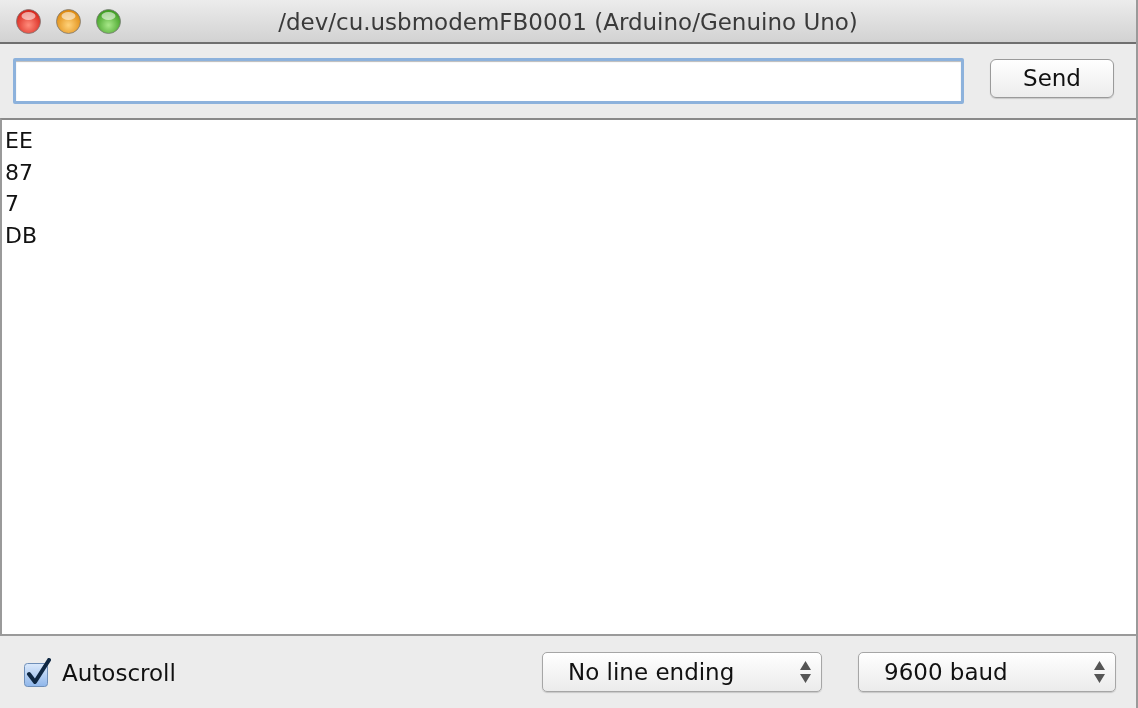 The image size is (1138, 708). Describe the element at coordinates (108, 21) in the screenshot. I see `maximize-icon` at that location.